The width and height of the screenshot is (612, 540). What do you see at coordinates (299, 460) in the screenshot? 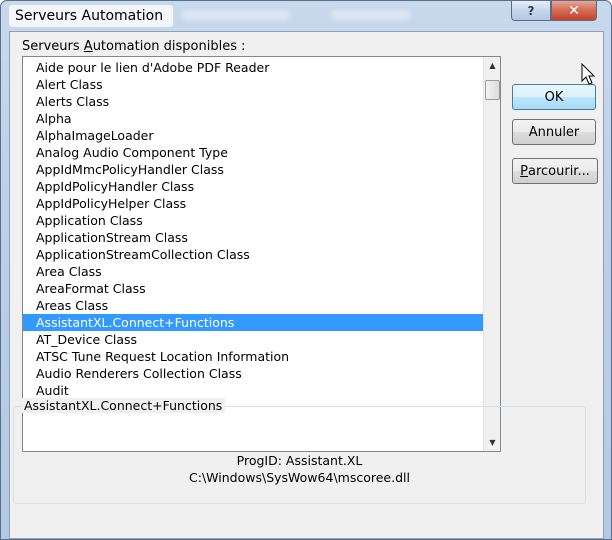
I see `server-progid: ProgID: Assistant.XL` at bounding box center [299, 460].